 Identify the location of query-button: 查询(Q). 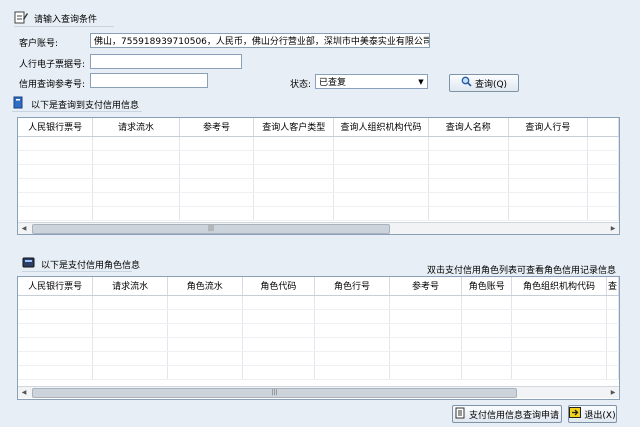
(484, 83).